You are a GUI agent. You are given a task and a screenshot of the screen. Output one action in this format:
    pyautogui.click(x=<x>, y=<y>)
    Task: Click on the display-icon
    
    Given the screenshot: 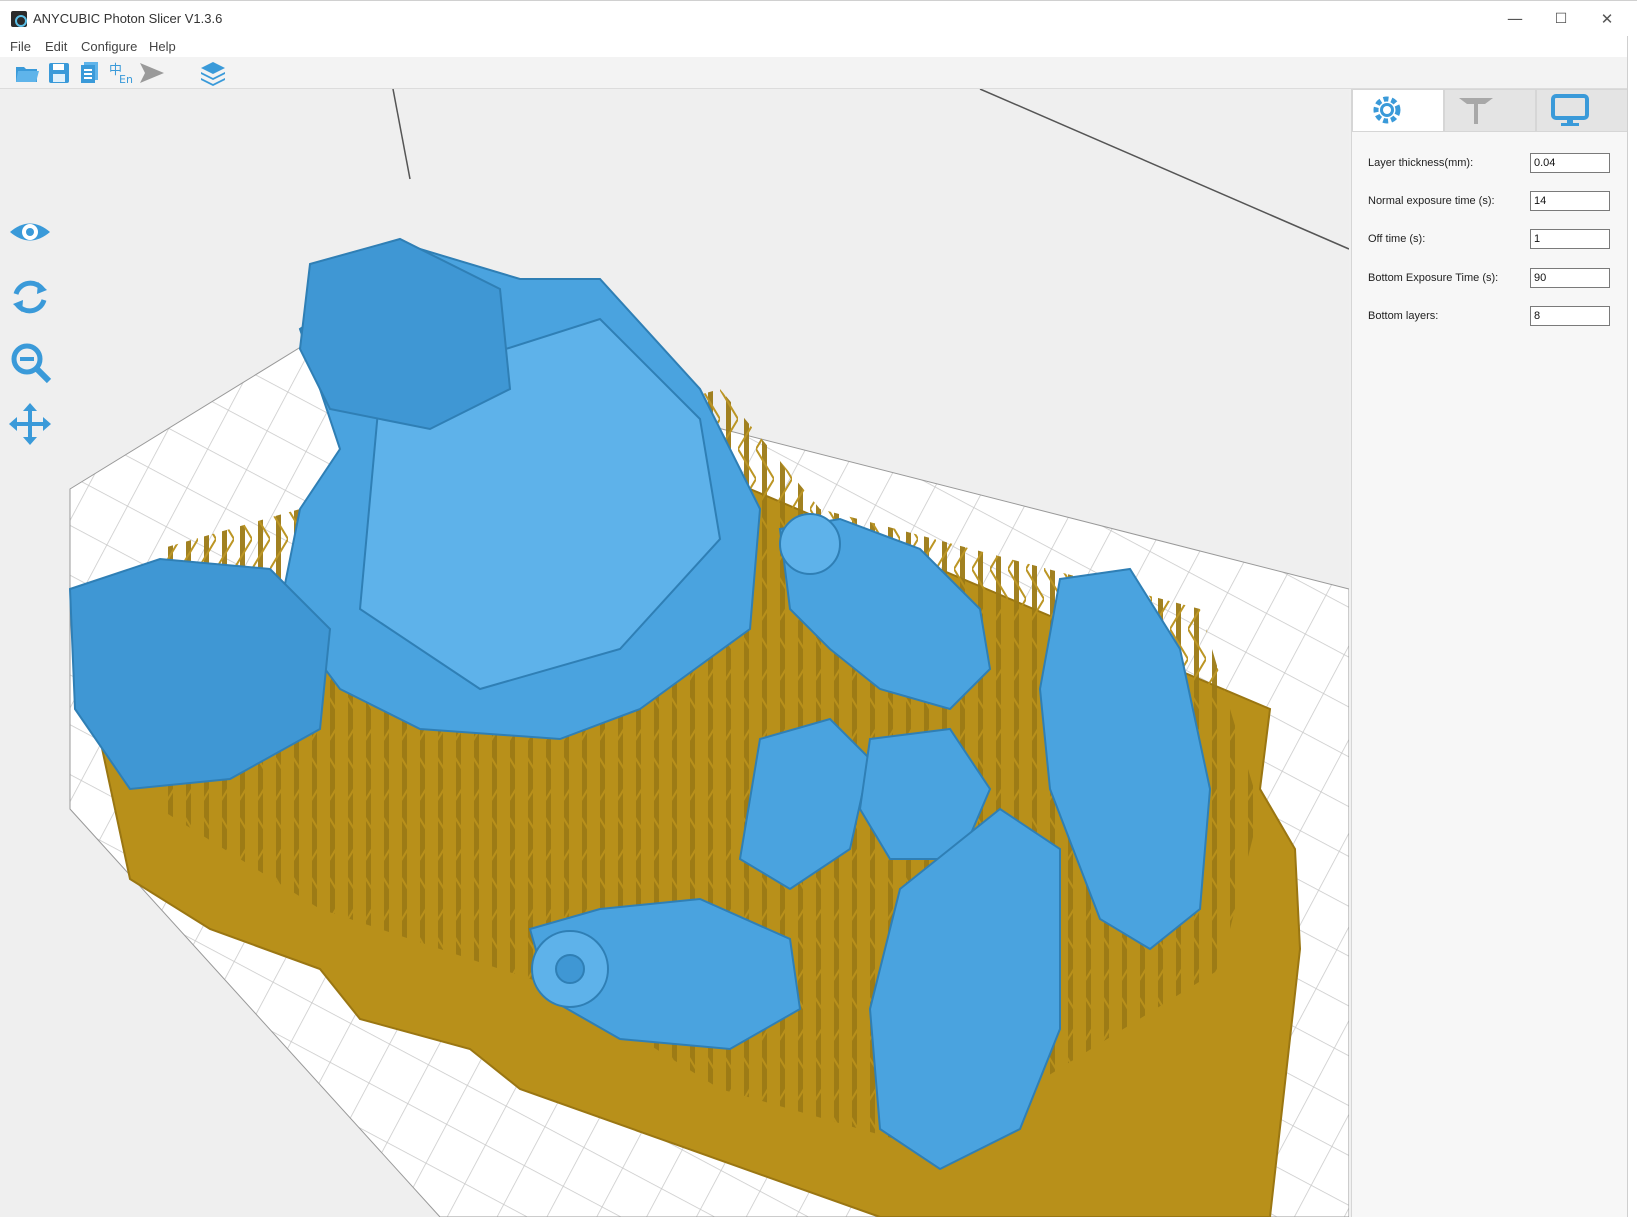 What is the action you would take?
    pyautogui.click(x=1570, y=110)
    